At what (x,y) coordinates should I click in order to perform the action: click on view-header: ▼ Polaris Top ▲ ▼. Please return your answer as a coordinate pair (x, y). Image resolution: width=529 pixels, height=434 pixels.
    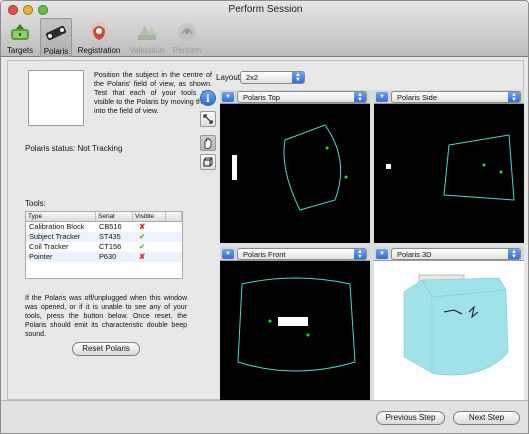
    Looking at the image, I should click on (295, 97).